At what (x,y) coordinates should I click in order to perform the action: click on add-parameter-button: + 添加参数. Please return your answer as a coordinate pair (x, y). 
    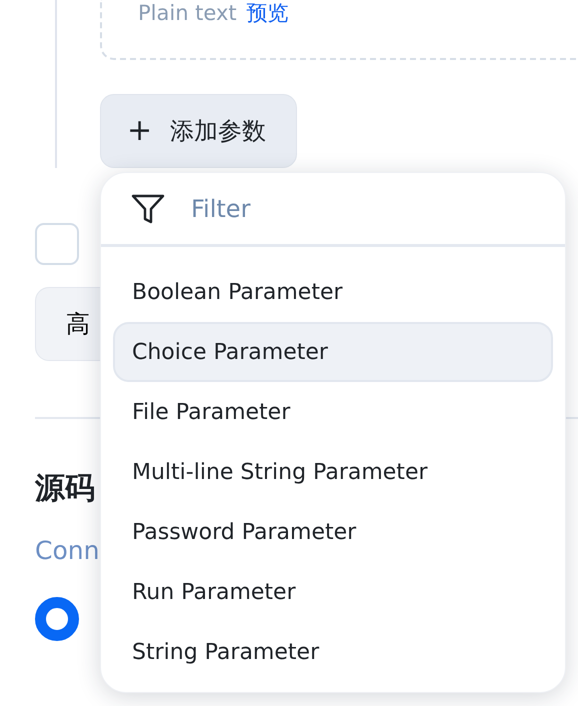
    Looking at the image, I should click on (199, 131).